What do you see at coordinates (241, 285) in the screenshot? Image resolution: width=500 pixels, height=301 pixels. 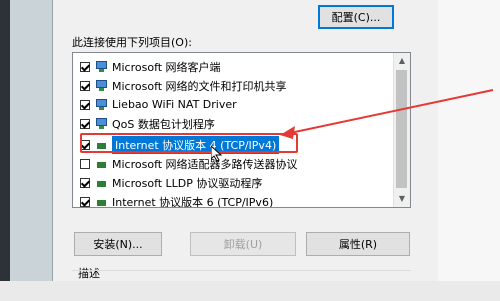 I see `description-groupbox` at bounding box center [241, 285].